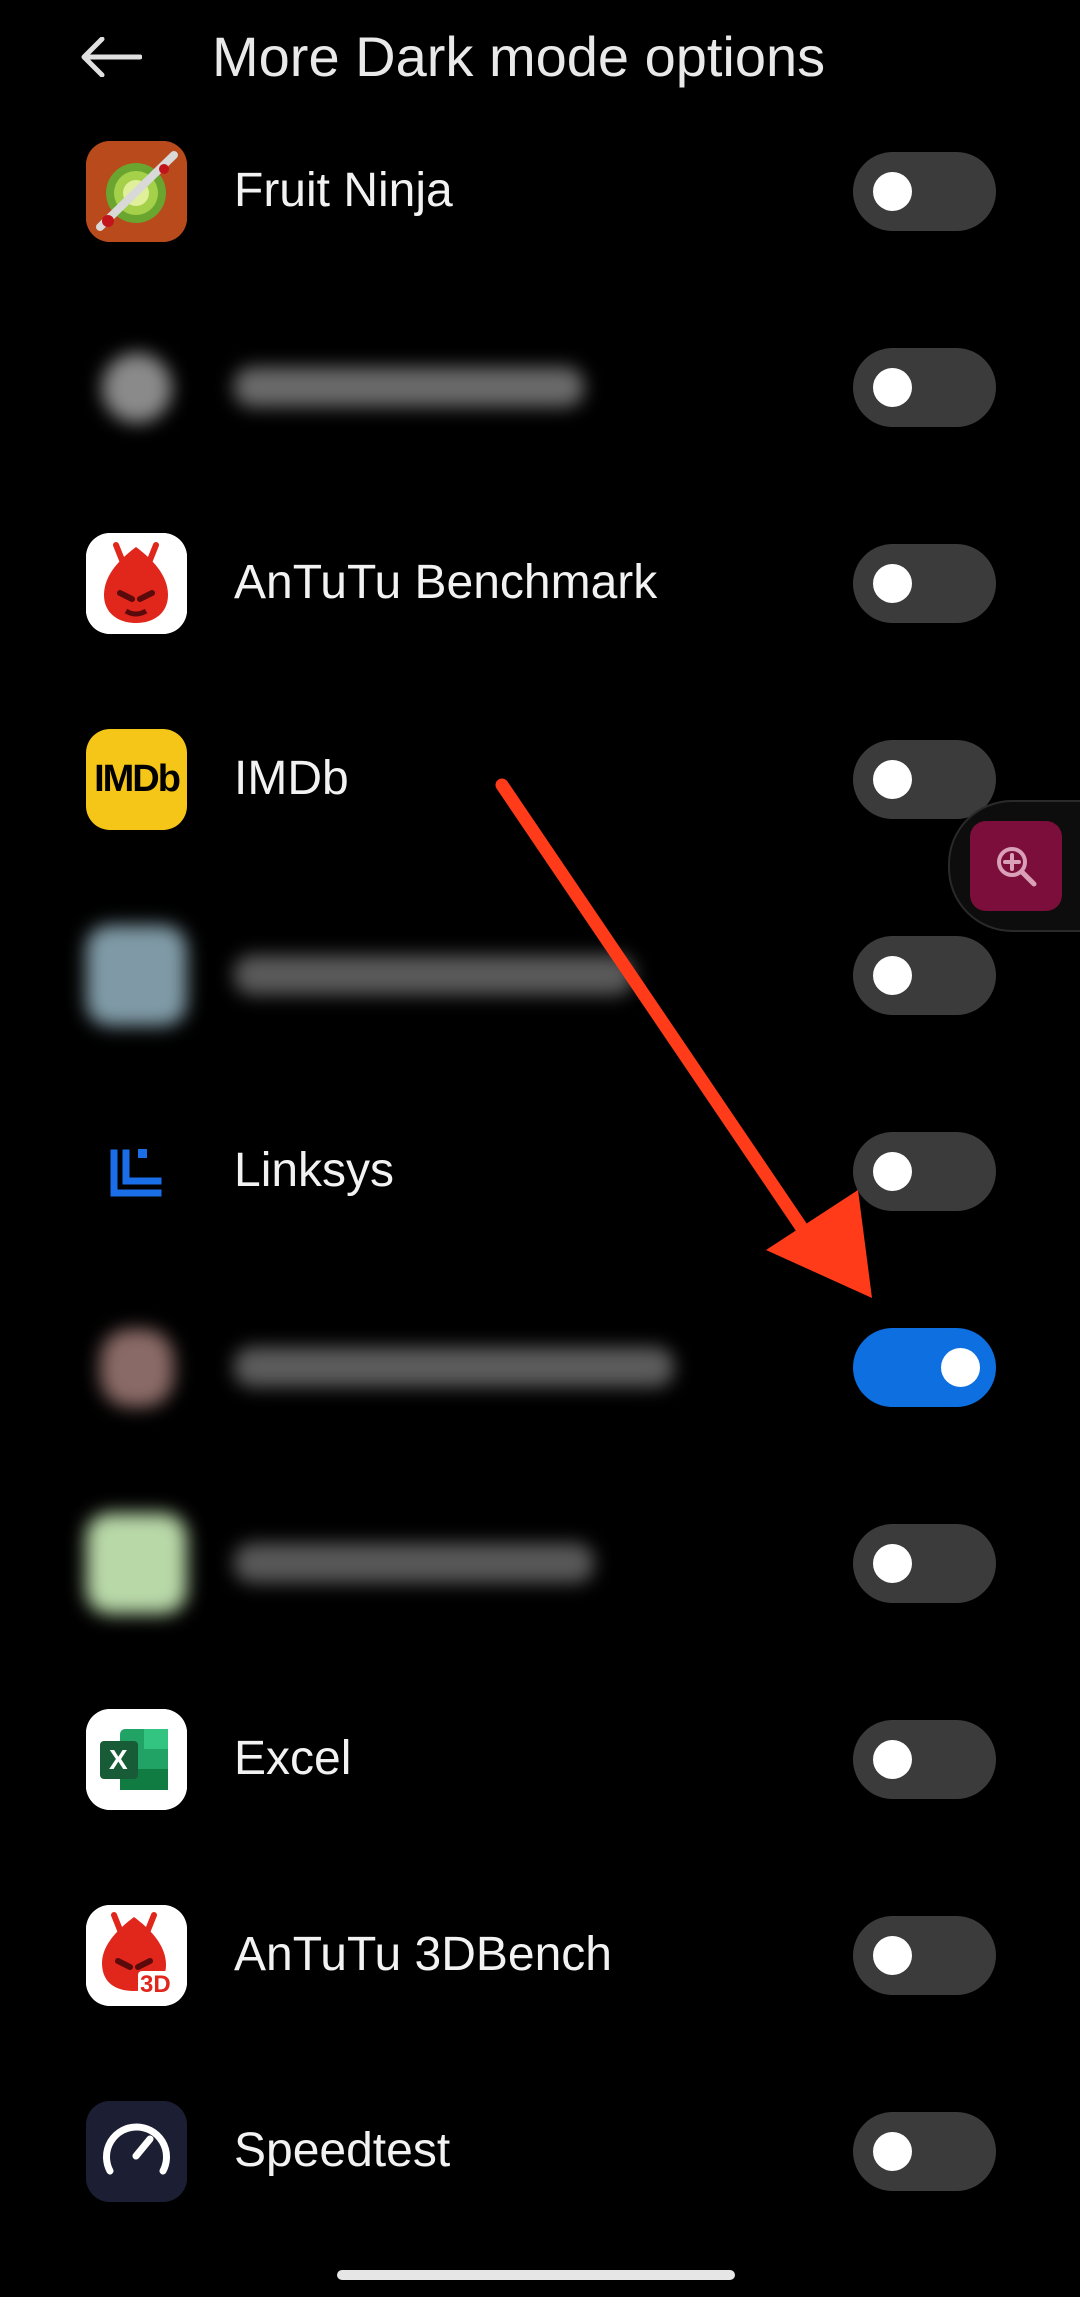 The height and width of the screenshot is (2297, 1080). I want to click on list-item: Speedtest, so click(540, 2151).